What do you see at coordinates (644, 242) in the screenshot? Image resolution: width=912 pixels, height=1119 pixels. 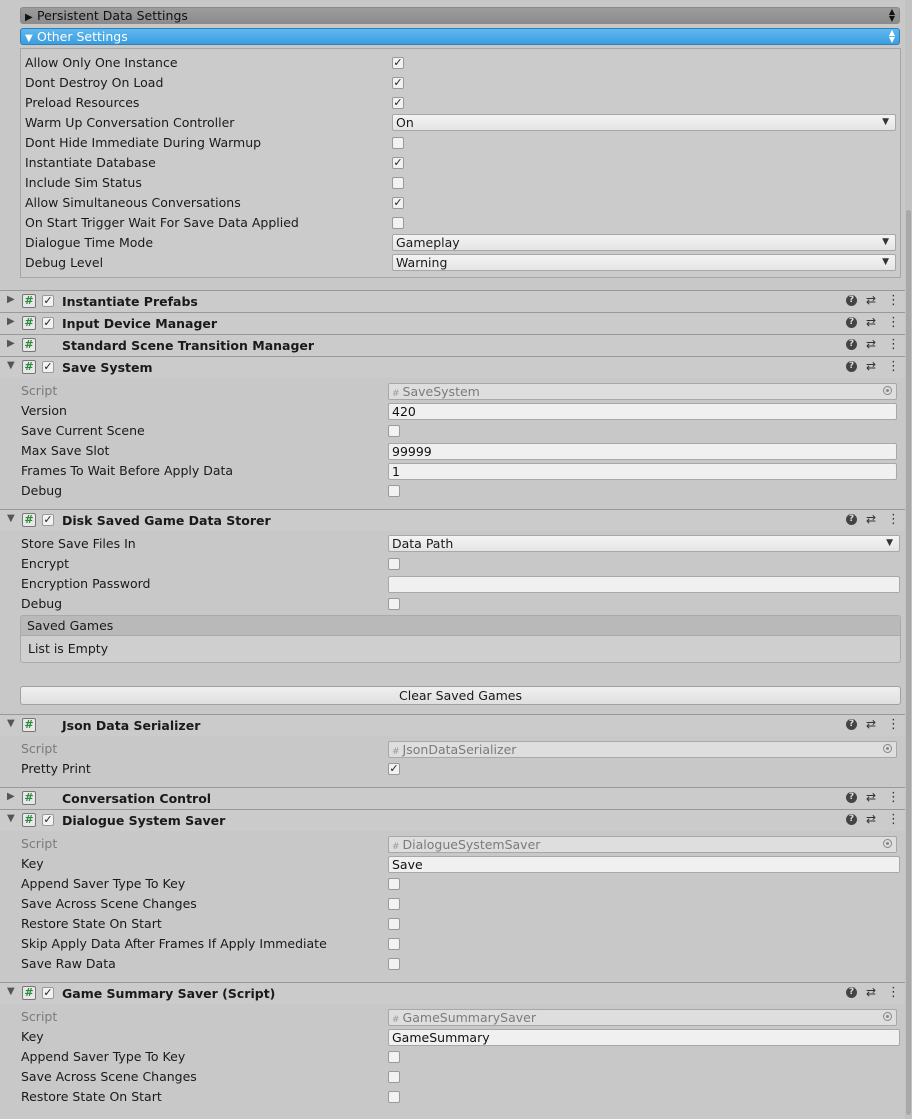 I see `dialogue-time-mode-dropdown: Gameplay ▼` at bounding box center [644, 242].